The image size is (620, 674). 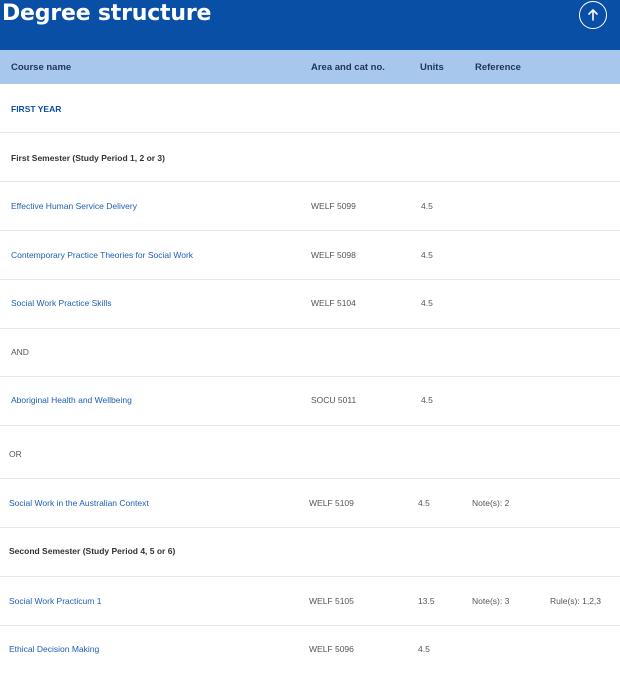 I want to click on course-code: SOCU 5011, so click(x=334, y=400).